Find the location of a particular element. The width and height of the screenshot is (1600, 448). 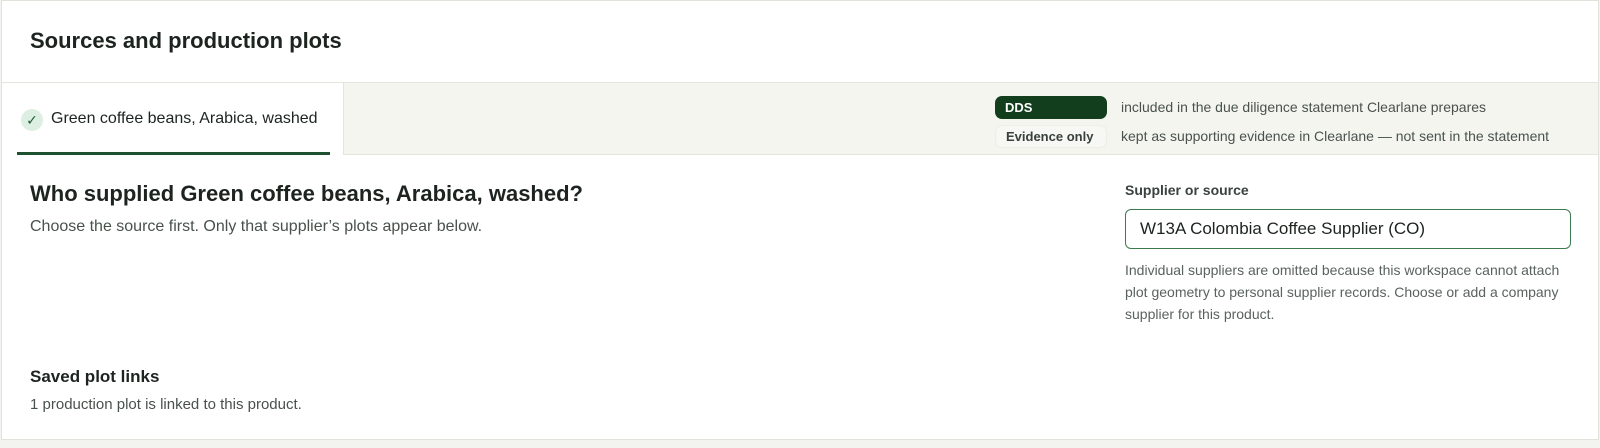

saved-plot-links-heading: Saved plot links is located at coordinates (95, 376).